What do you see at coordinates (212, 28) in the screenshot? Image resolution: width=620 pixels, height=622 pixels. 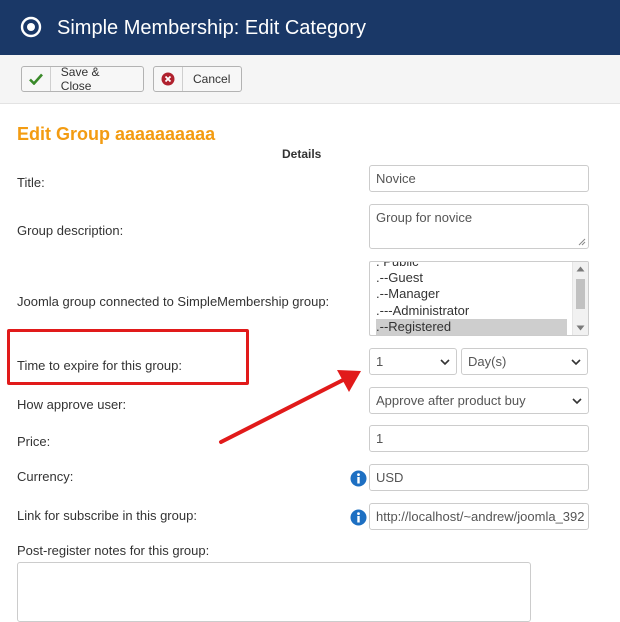 I see `page-title: Simple Membership: Edit Category` at bounding box center [212, 28].